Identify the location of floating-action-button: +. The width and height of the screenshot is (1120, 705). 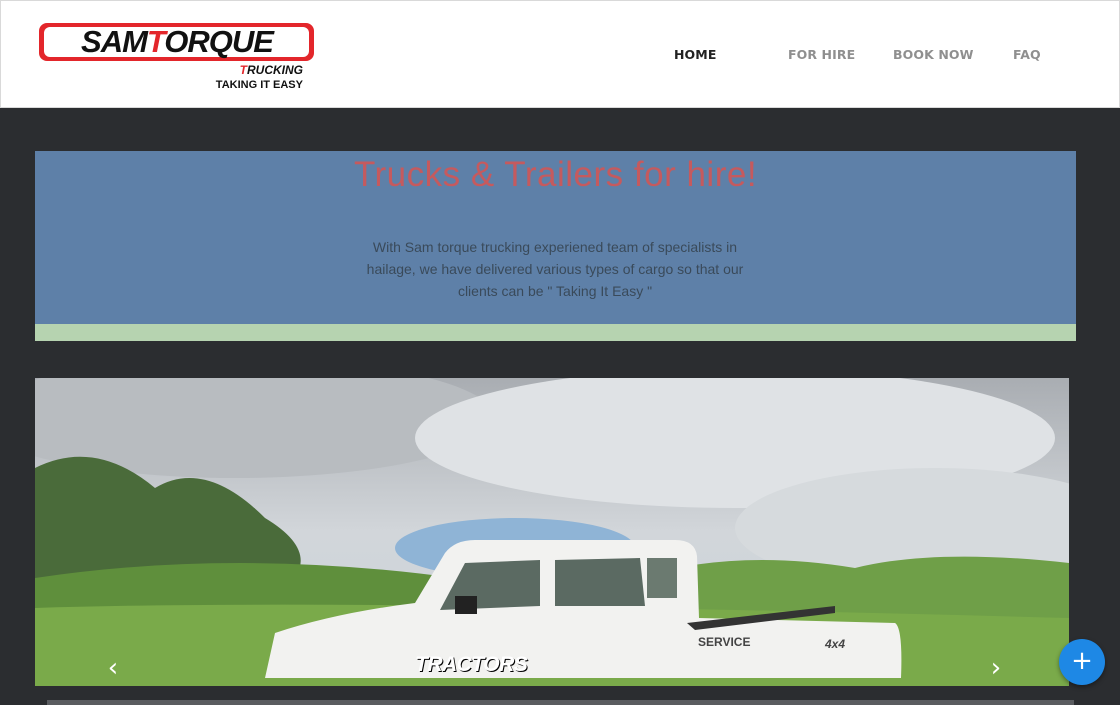
(1082, 662).